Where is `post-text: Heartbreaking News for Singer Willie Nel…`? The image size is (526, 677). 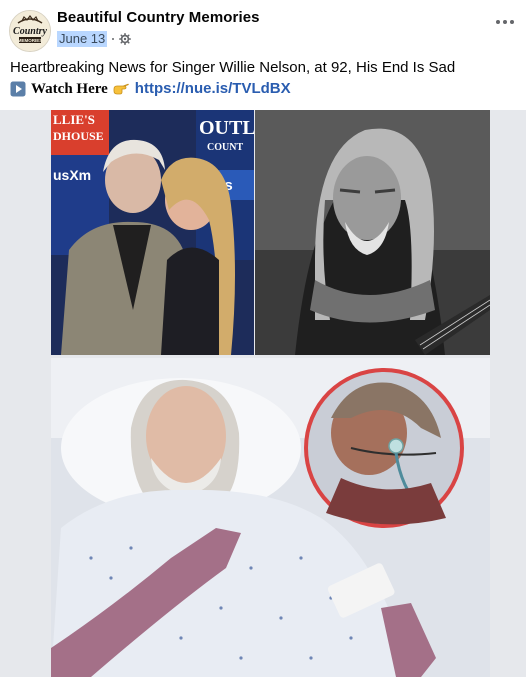 post-text: Heartbreaking News for Singer Willie Nel… is located at coordinates (265, 78).